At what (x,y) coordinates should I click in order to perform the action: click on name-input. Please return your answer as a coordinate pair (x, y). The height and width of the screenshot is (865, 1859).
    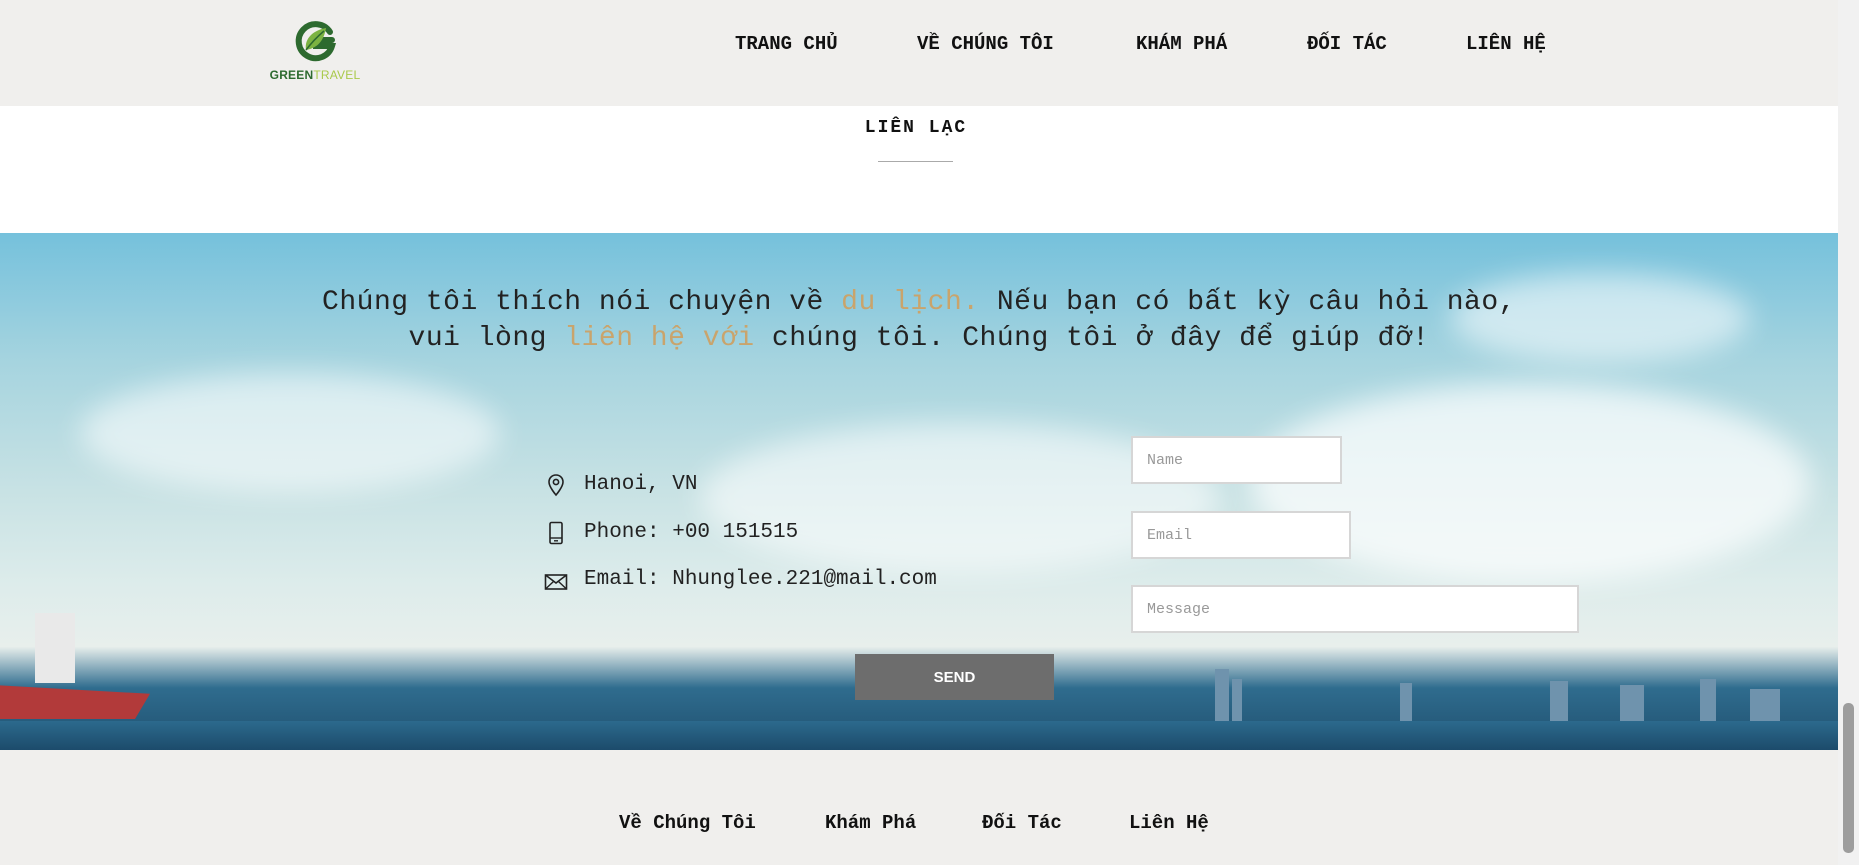
    Looking at the image, I should click on (1236, 460).